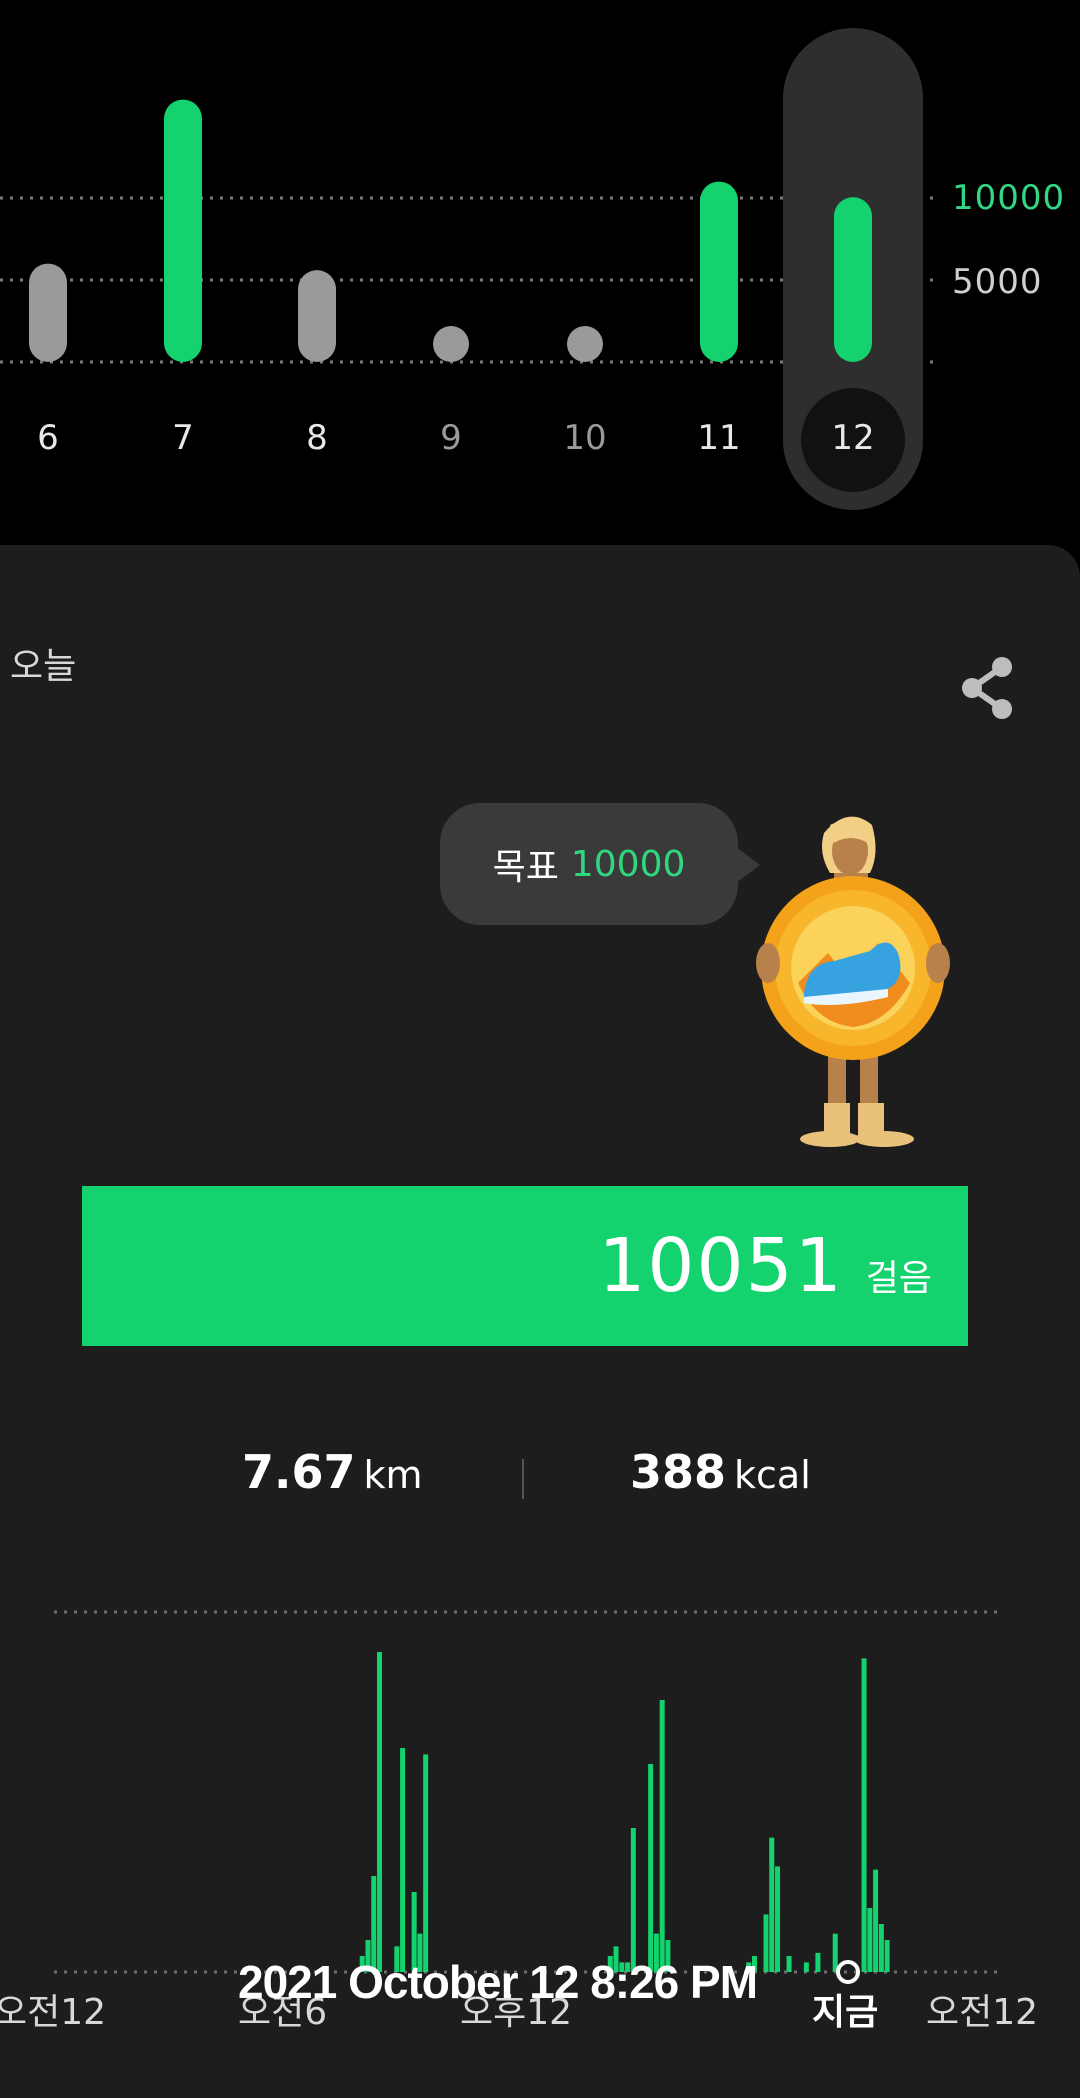  Describe the element at coordinates (585, 438) in the screenshot. I see `day-label: 10` at that location.